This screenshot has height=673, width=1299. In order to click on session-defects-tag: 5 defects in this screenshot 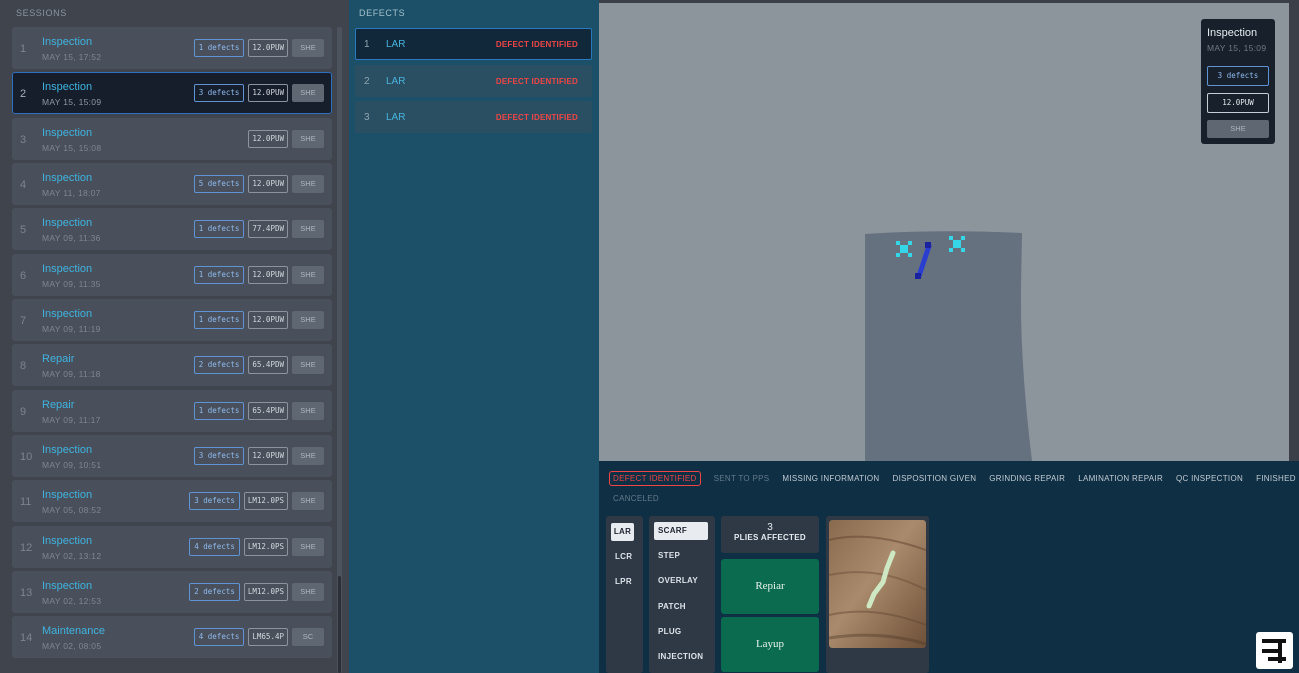, I will do `click(219, 184)`.